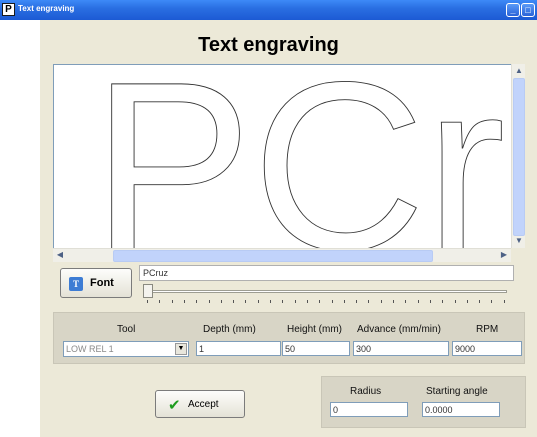  I want to click on font-button: T Font, so click(96, 283).